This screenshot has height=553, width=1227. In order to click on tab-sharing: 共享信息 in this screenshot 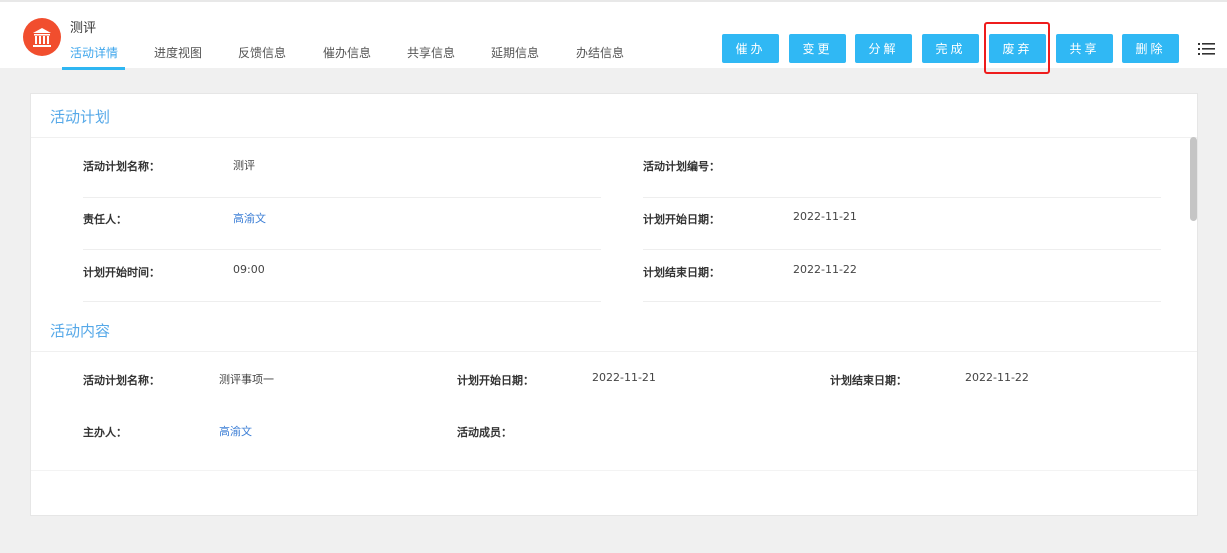, I will do `click(431, 52)`.